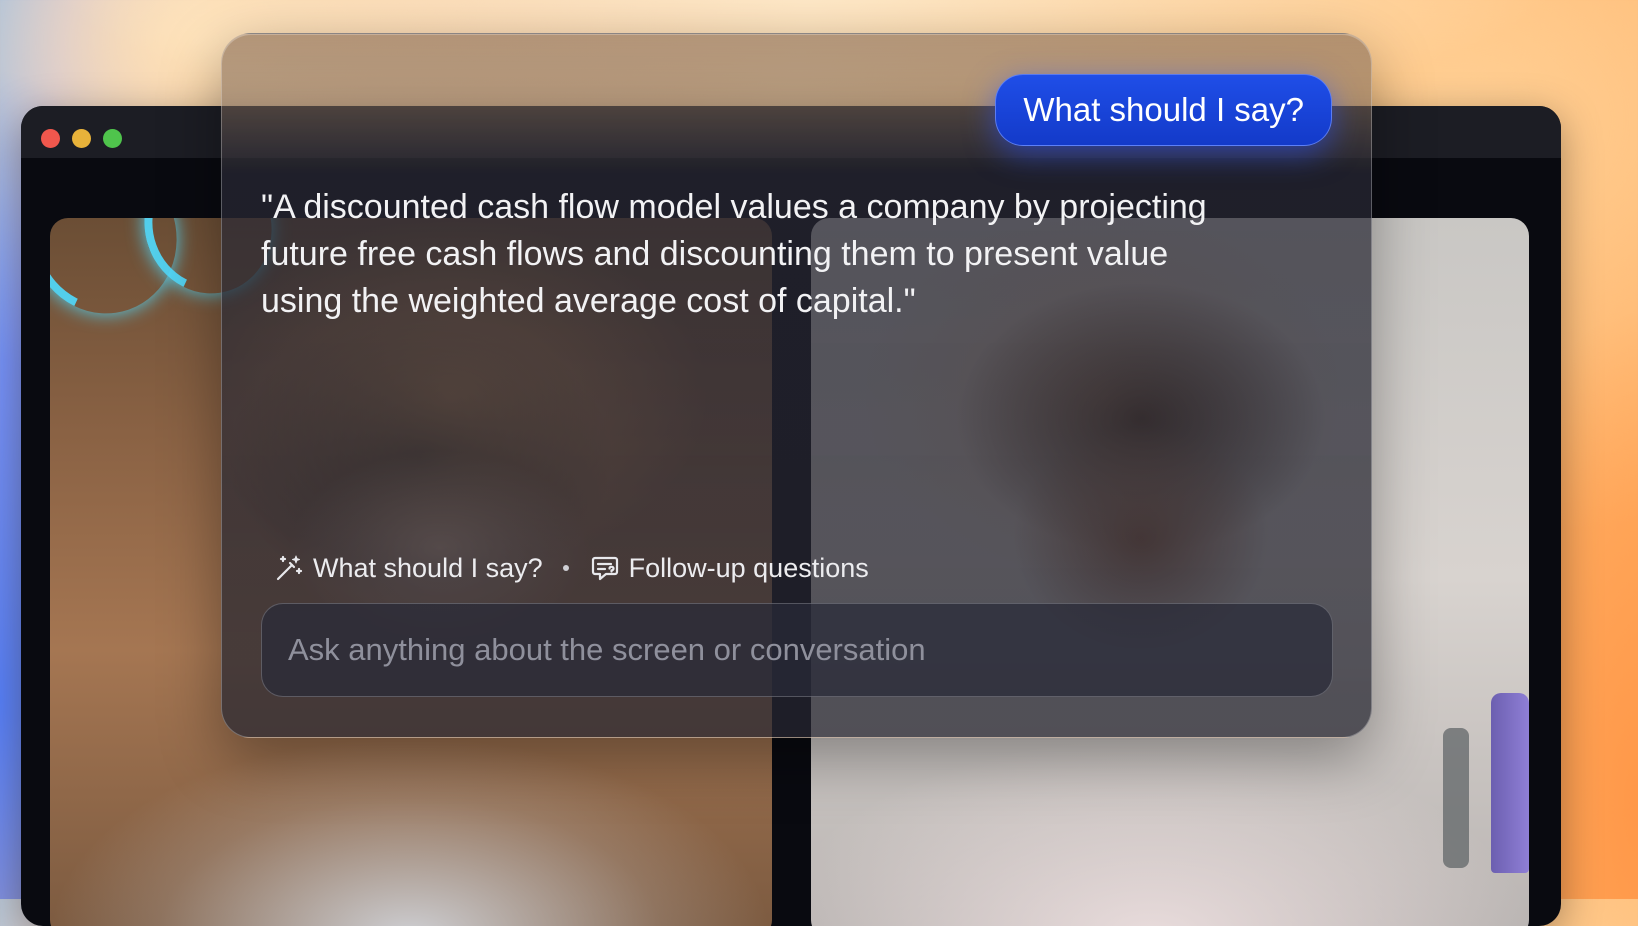 This screenshot has width=1638, height=926. What do you see at coordinates (1163, 110) in the screenshot?
I see `prompt-bubble: What should I say?` at bounding box center [1163, 110].